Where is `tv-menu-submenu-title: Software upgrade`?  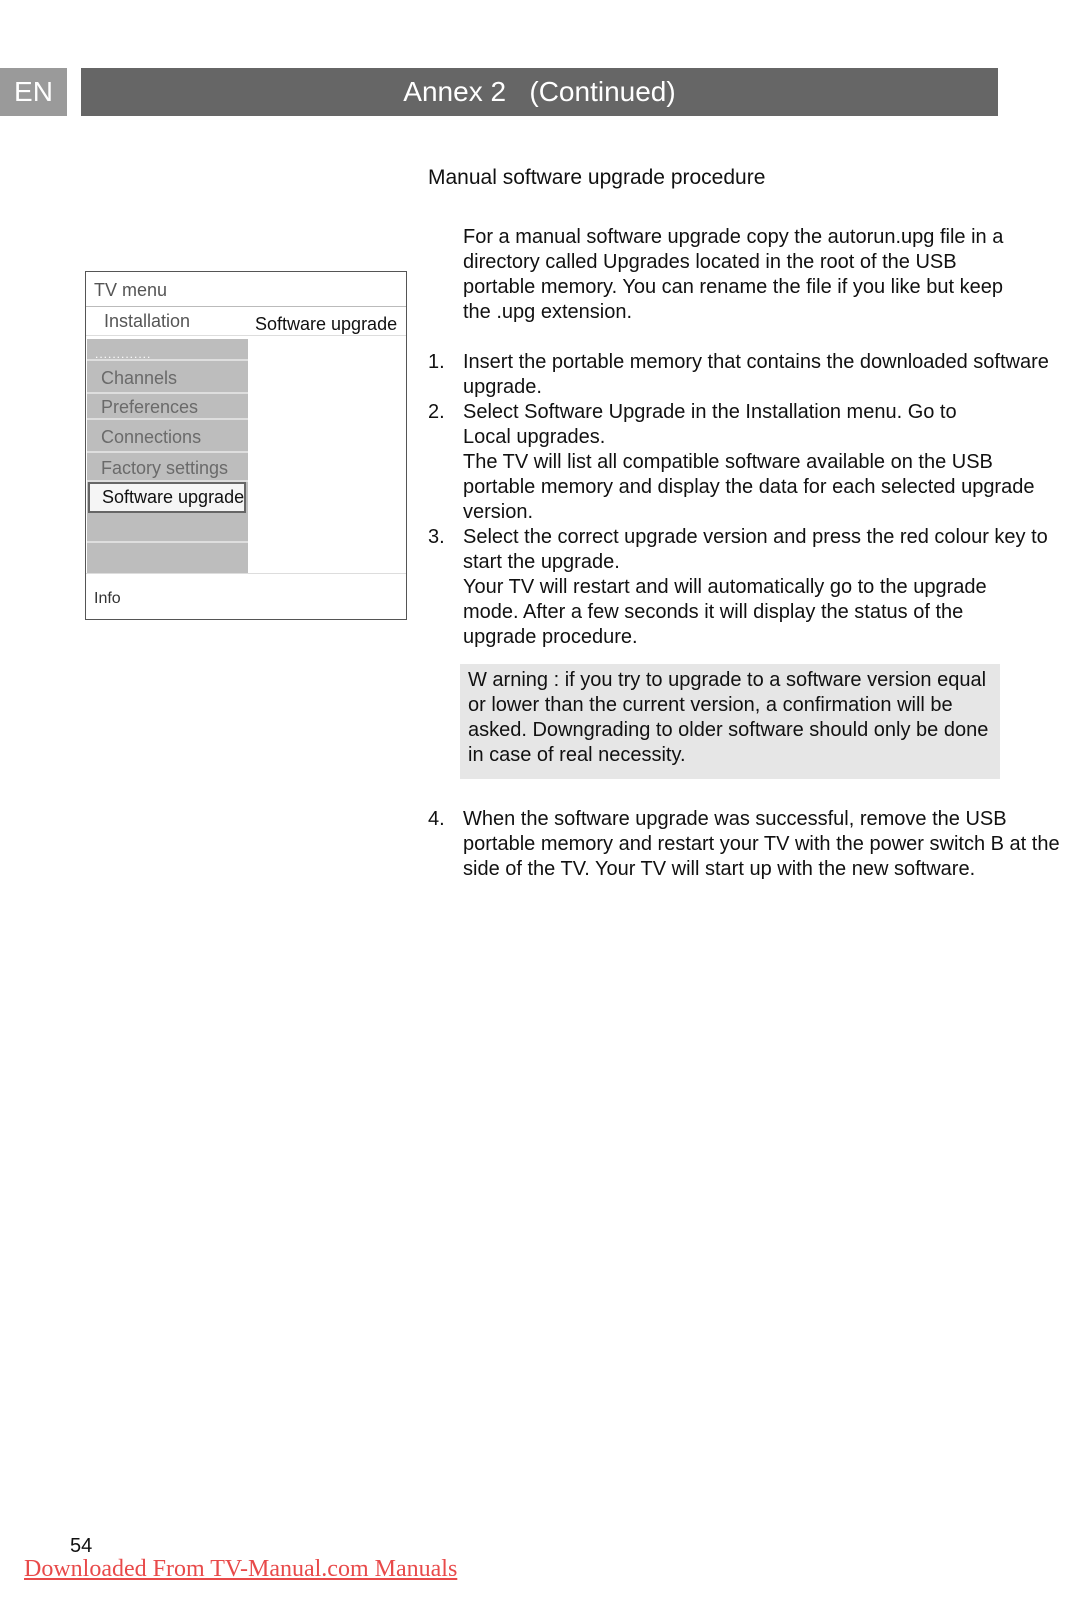
tv-menu-submenu-title: Software upgrade is located at coordinates (326, 324).